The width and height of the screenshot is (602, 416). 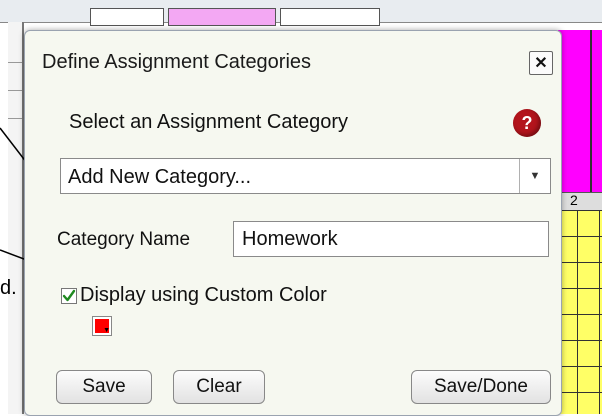 What do you see at coordinates (104, 387) in the screenshot?
I see `save-button: Save` at bounding box center [104, 387].